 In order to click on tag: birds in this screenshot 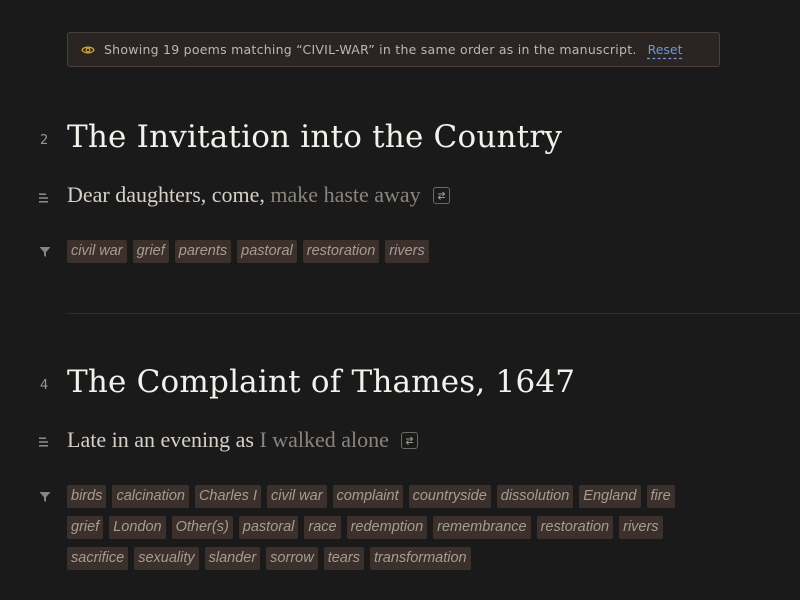, I will do `click(87, 496)`.